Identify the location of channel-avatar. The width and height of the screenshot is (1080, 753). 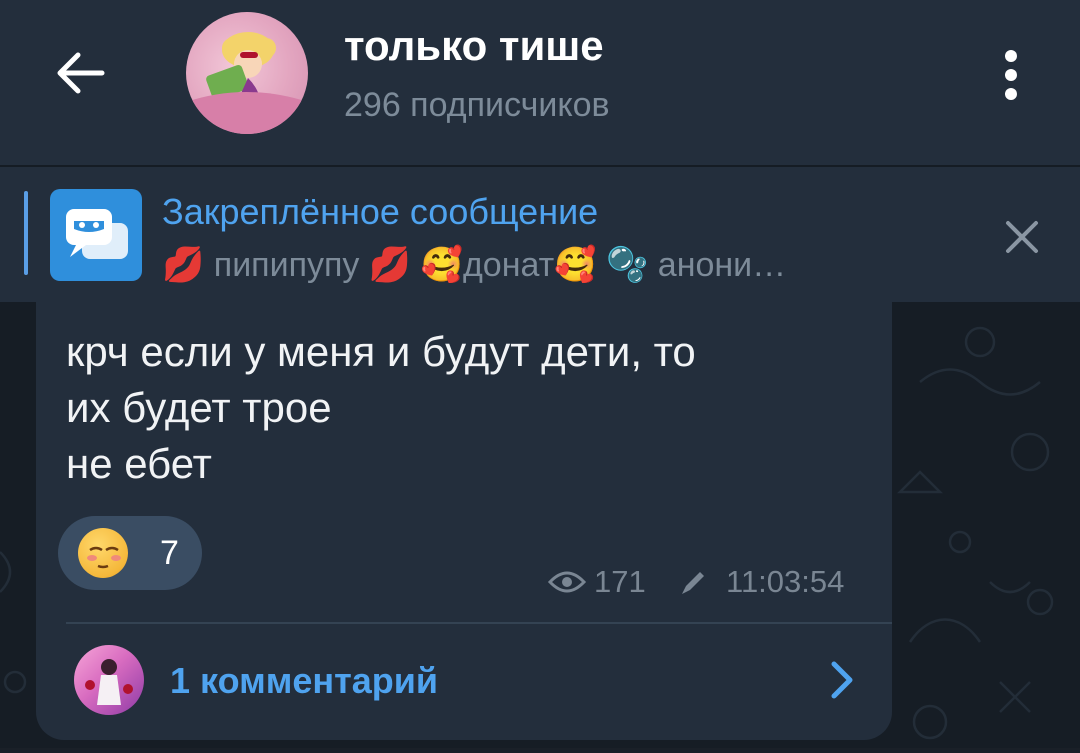
(247, 73).